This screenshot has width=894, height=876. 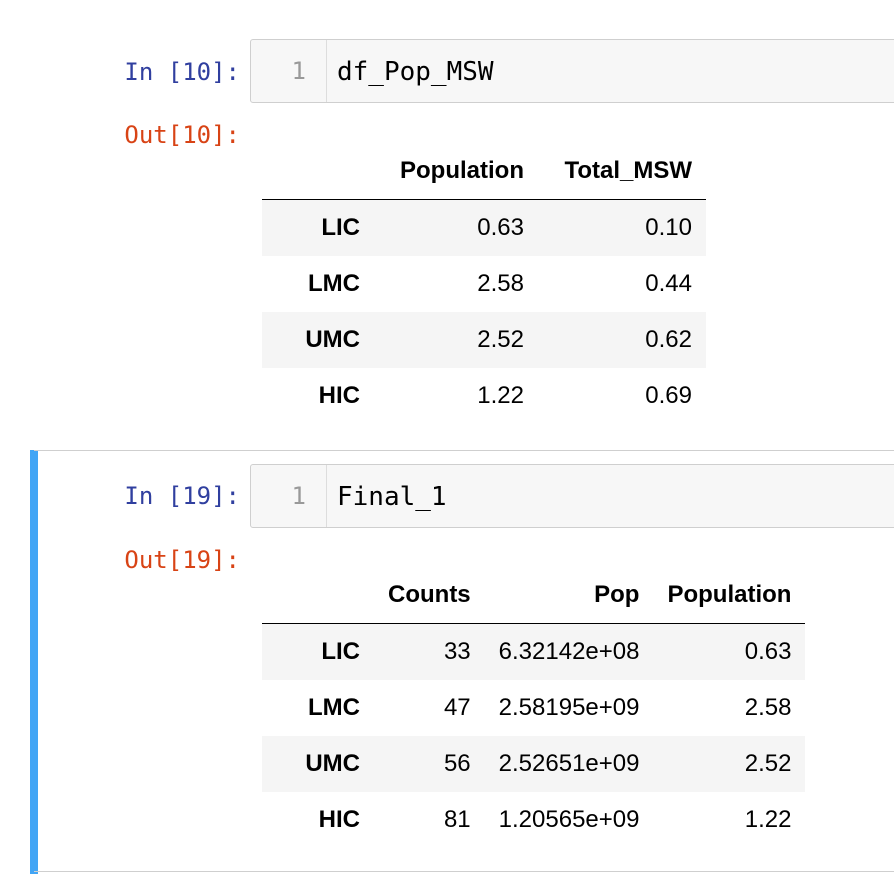 I want to click on table-row: HIC 81 1.20565e+09 1.22, so click(x=533, y=820).